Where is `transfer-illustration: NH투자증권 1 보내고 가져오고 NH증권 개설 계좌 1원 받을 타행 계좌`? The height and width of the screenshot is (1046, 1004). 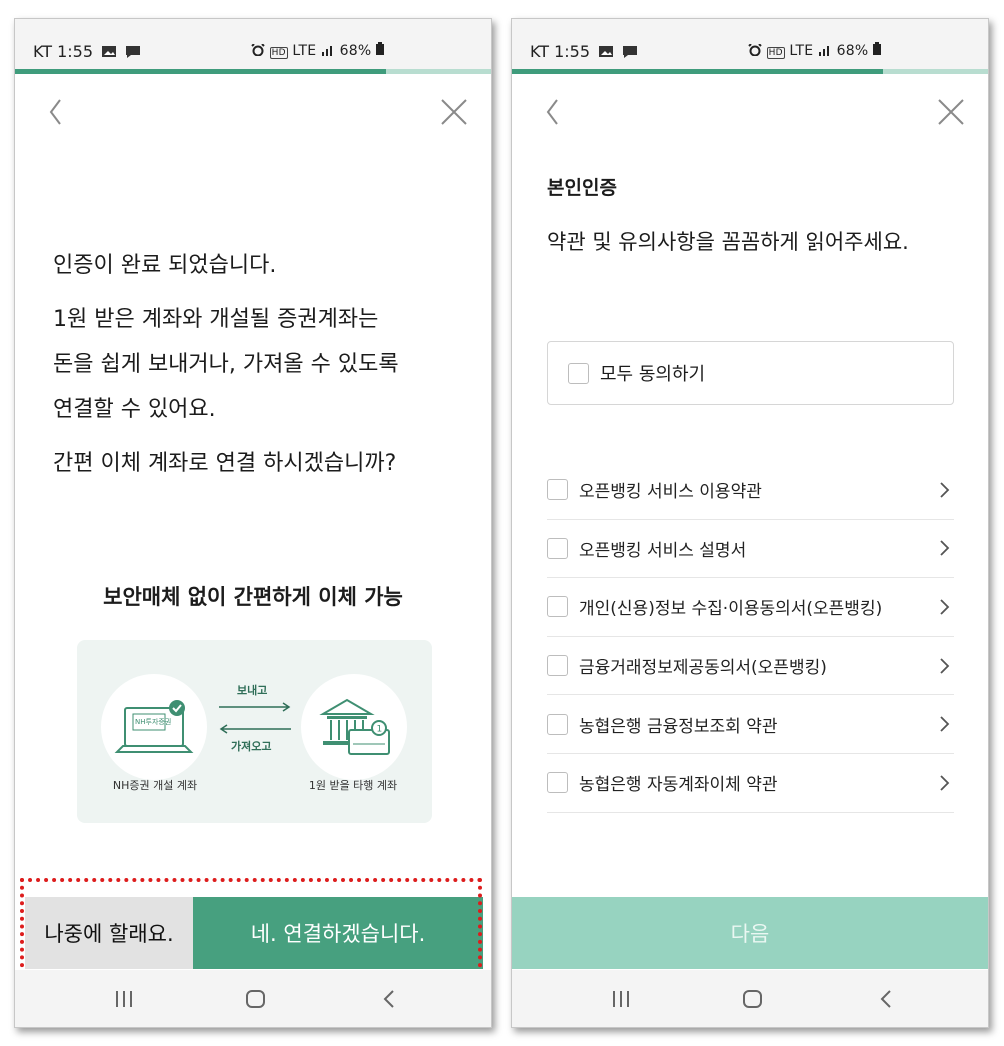 transfer-illustration: NH투자증권 1 보내고 가져오고 NH증권 개설 계좌 1원 받을 타행 계좌 is located at coordinates (254, 731).